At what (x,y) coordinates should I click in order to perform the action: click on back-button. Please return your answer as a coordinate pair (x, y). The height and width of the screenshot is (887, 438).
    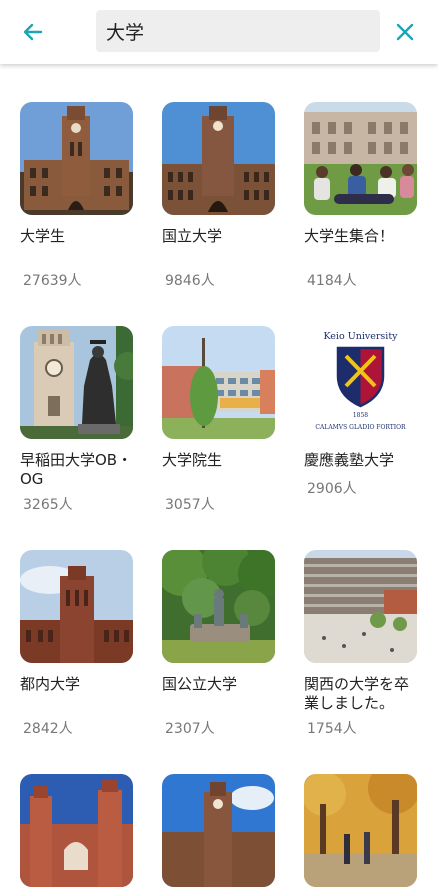
    Looking at the image, I should click on (33, 32).